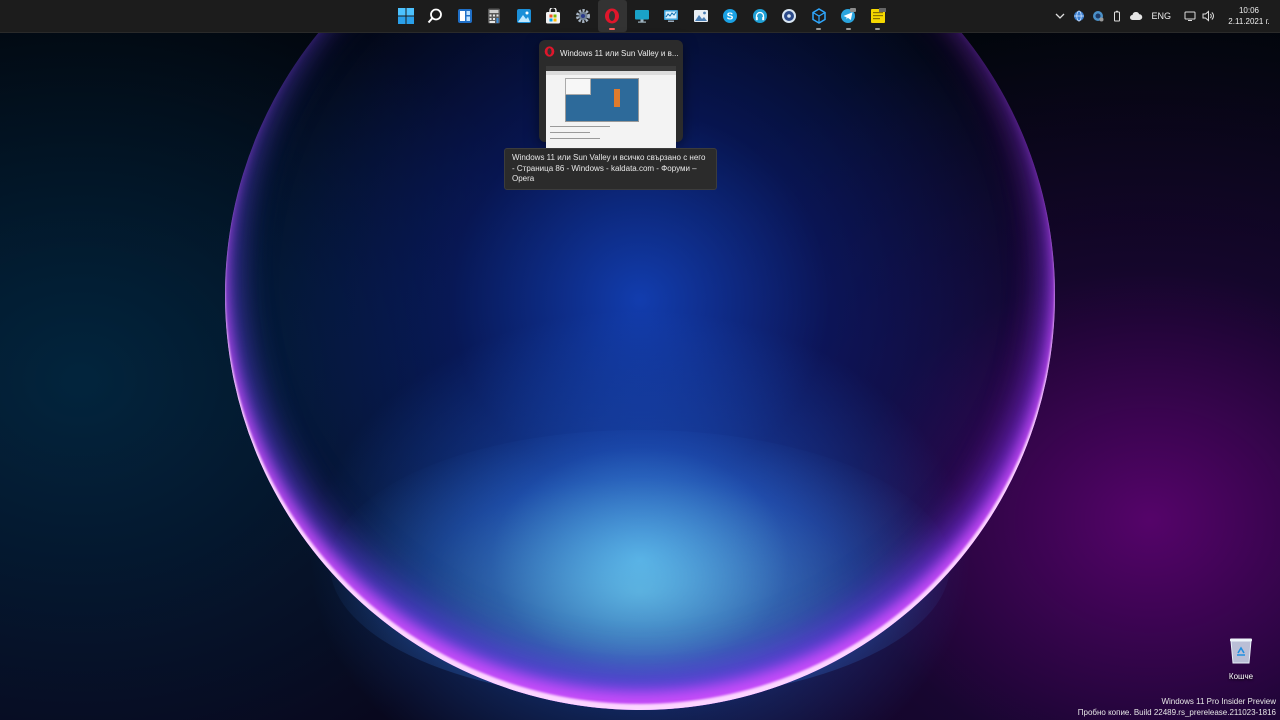 Image resolution: width=1280 pixels, height=720 pixels. What do you see at coordinates (1249, 16) in the screenshot?
I see `clock: 10:06 2.11.2021 г.` at bounding box center [1249, 16].